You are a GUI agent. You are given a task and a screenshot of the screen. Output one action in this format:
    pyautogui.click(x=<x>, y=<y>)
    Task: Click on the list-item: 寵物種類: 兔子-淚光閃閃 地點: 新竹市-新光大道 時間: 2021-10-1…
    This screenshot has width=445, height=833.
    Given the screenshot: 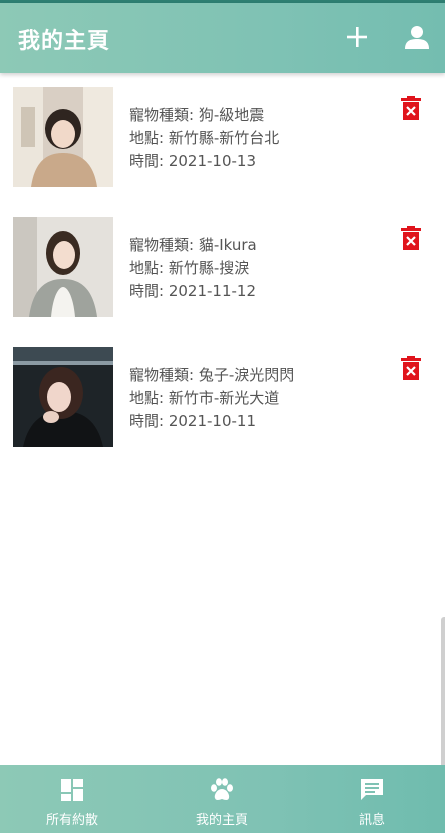 What is the action you would take?
    pyautogui.click(x=222, y=402)
    